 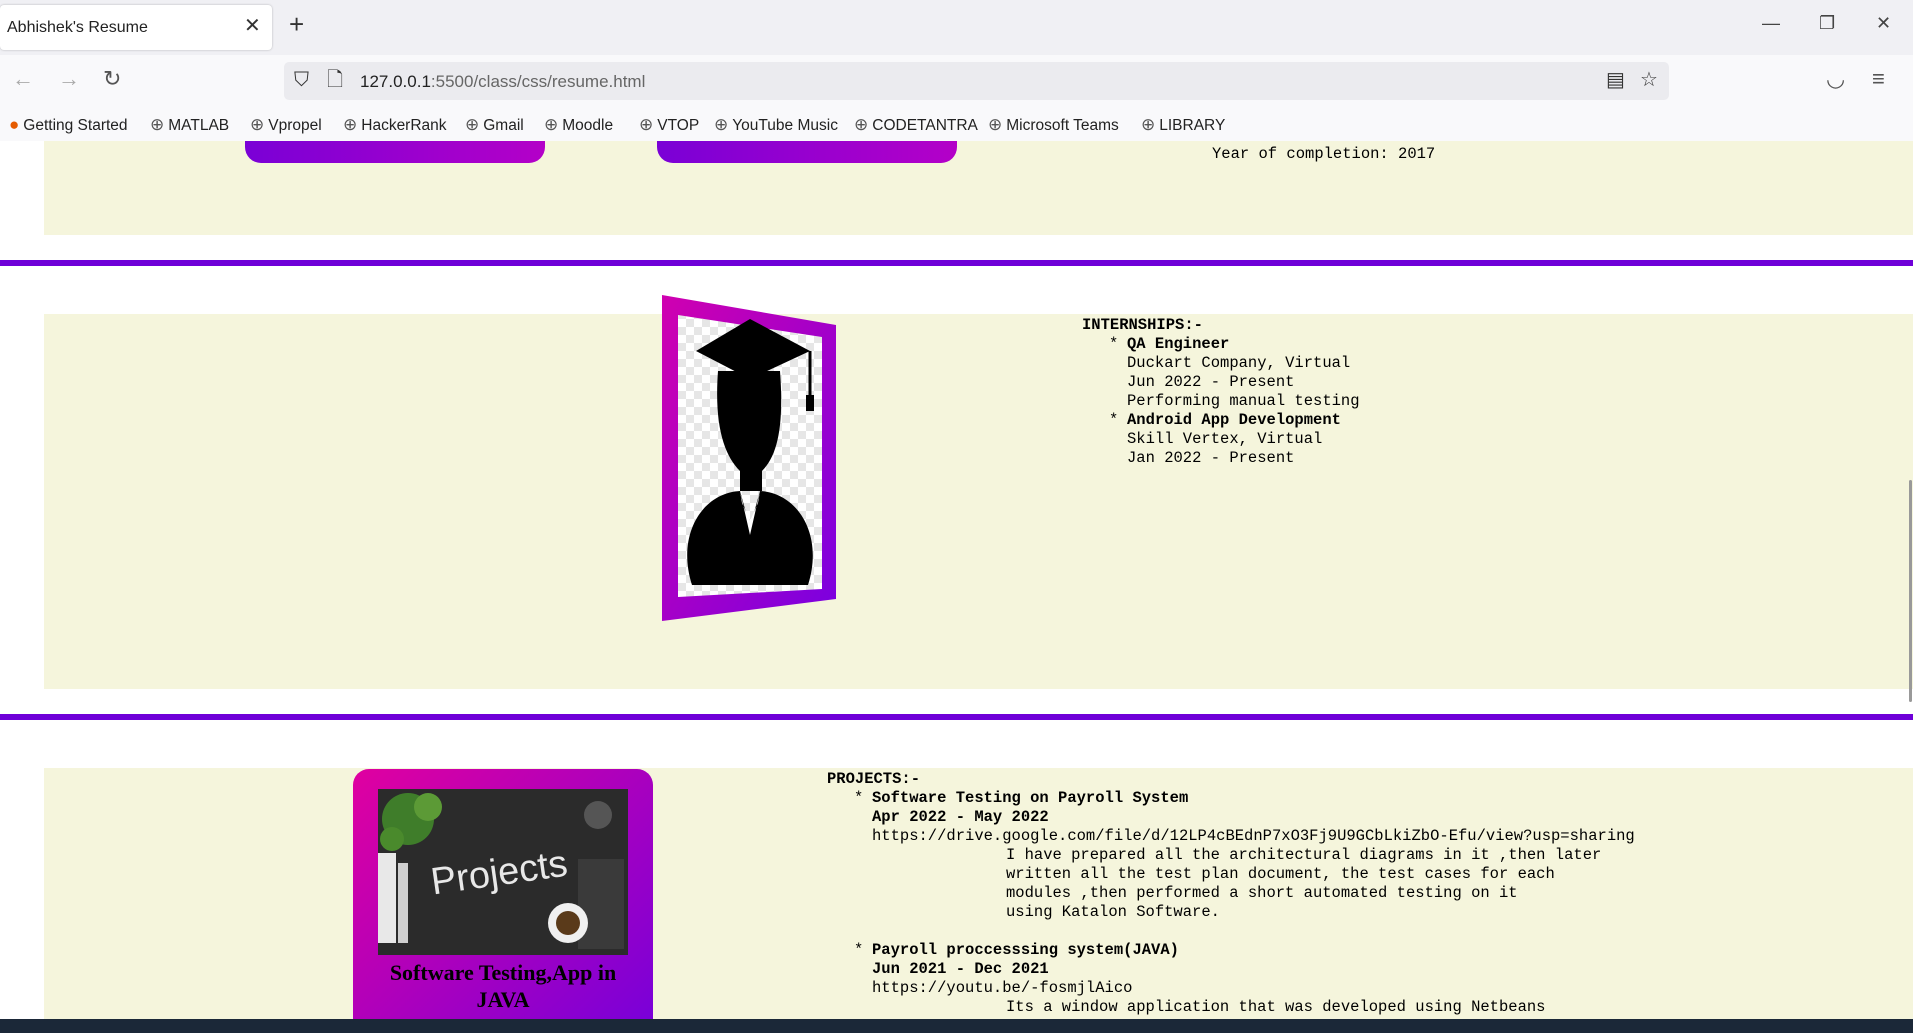 What do you see at coordinates (1234, 420) in the screenshot?
I see `internship-title: Android App Development` at bounding box center [1234, 420].